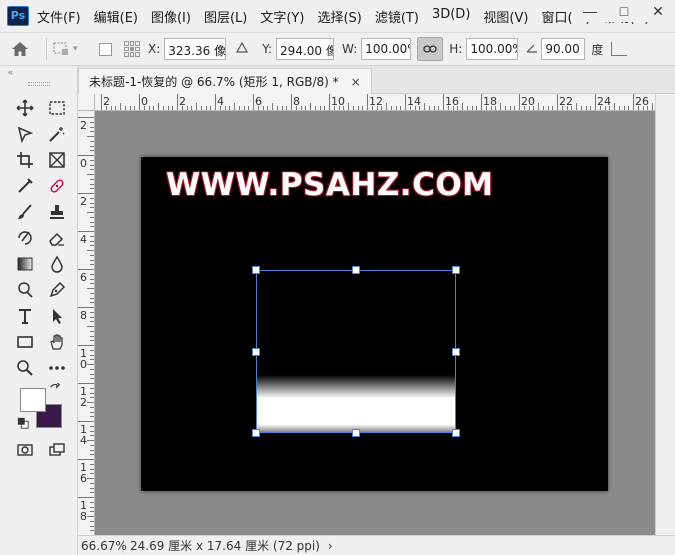 The width and height of the screenshot is (675, 555). I want to click on brush-tool-icon, so click(25, 212).